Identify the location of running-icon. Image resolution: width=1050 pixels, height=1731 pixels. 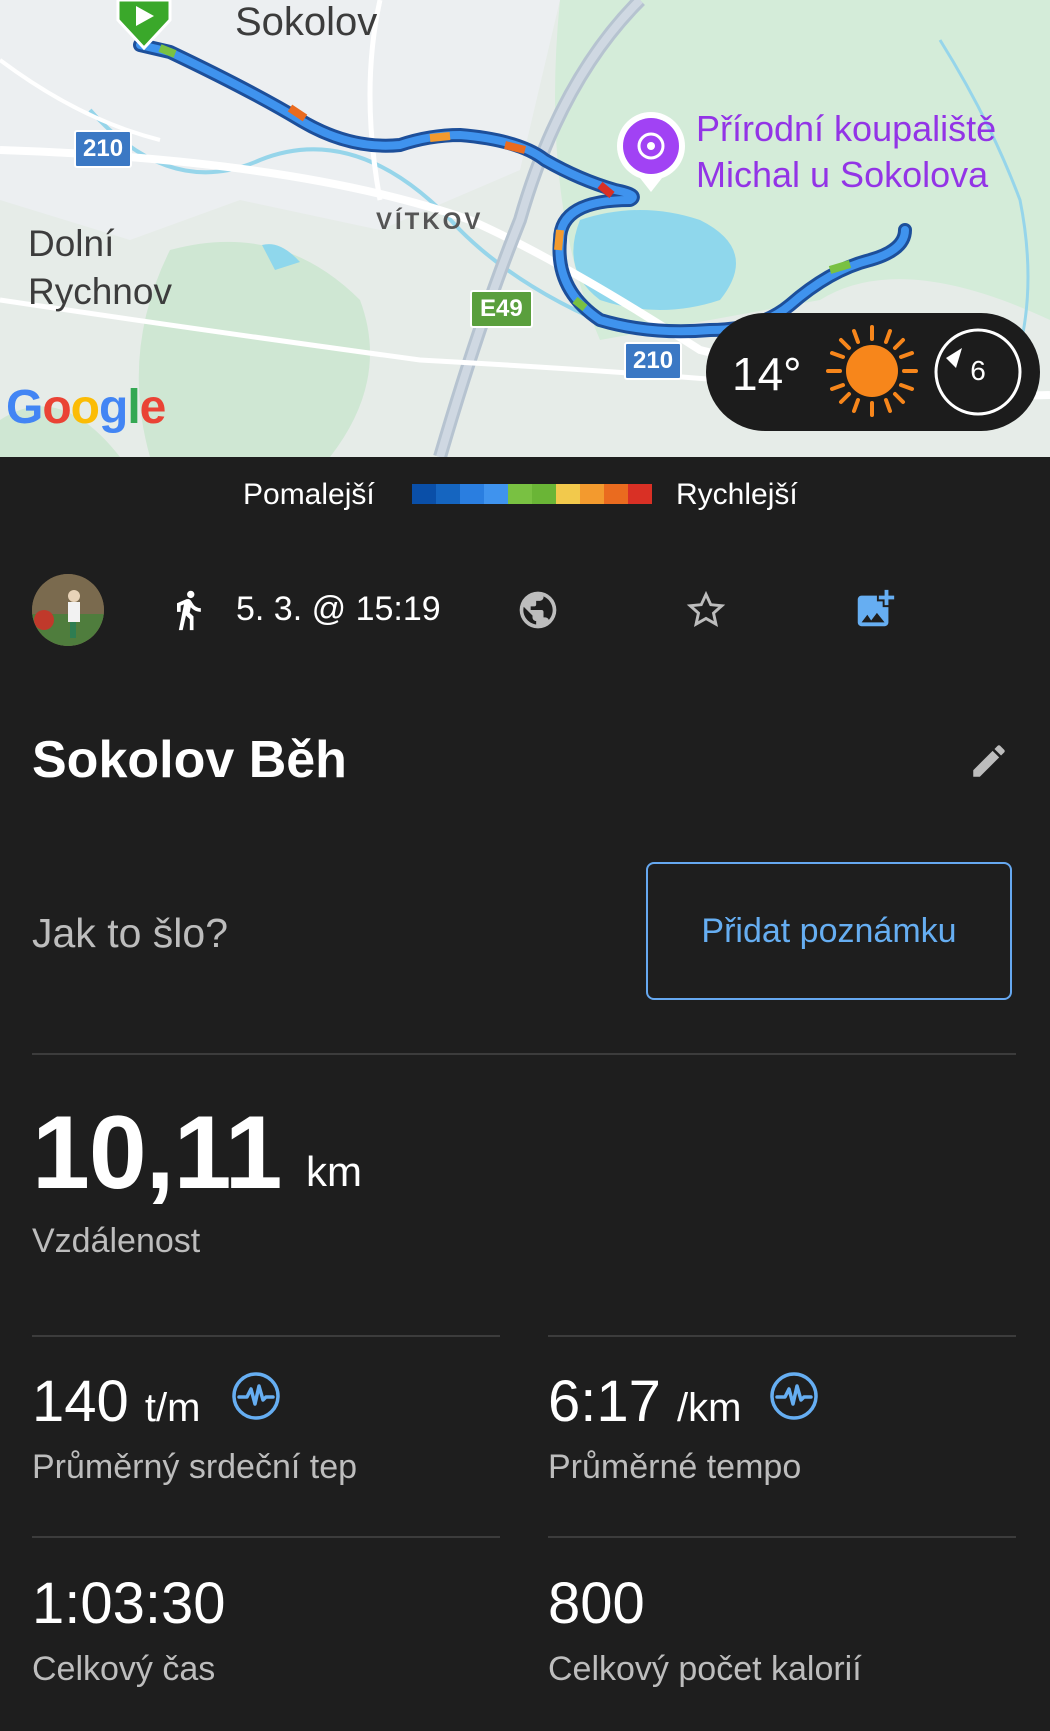
(189, 610).